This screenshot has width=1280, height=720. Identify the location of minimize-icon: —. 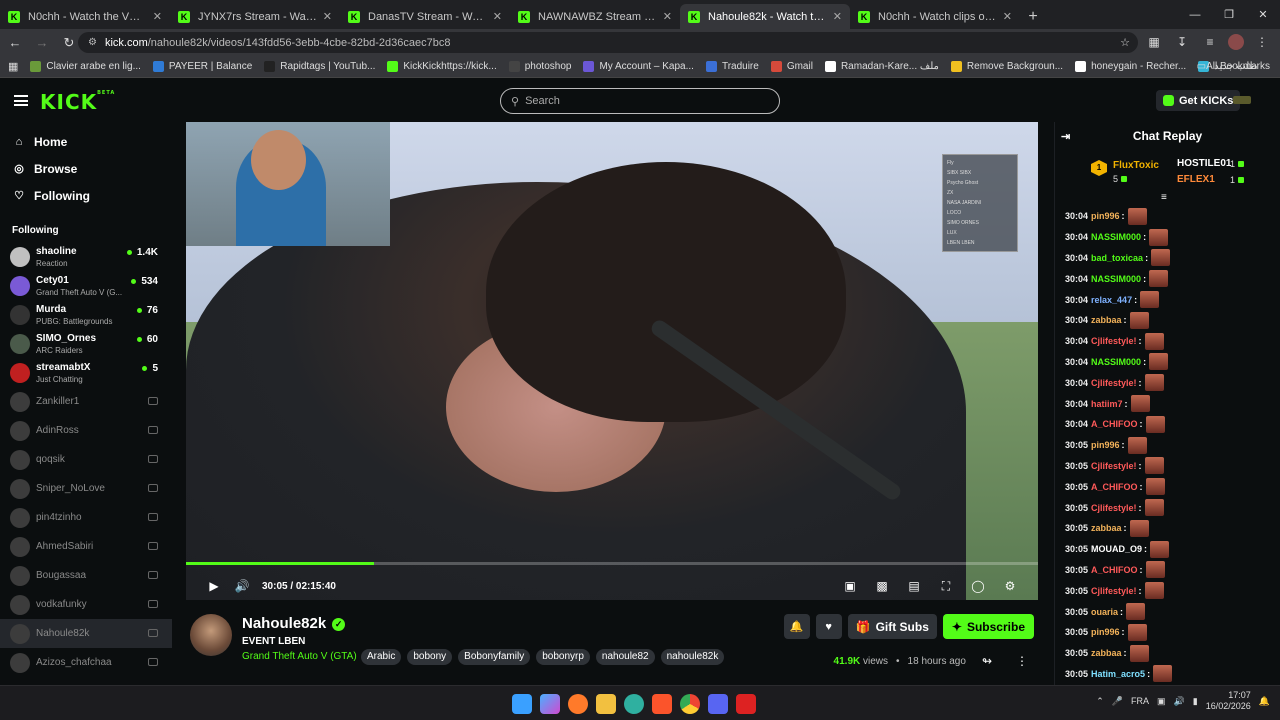
(1195, 14).